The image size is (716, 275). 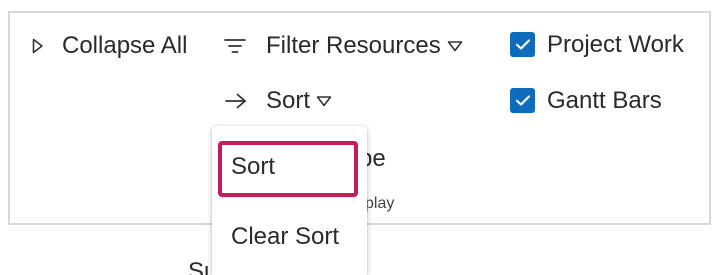 I want to click on sort-dropdown-button: Sort, so click(x=278, y=101).